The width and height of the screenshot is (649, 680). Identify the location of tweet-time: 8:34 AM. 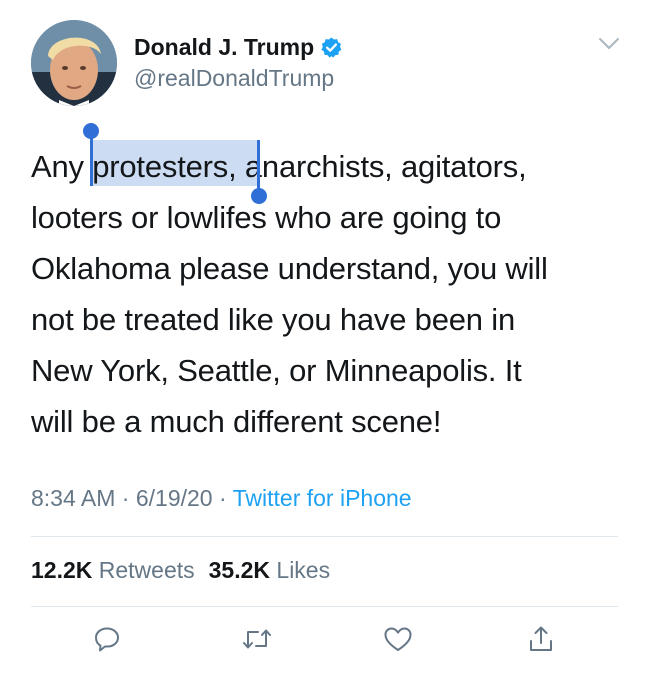
(73, 498).